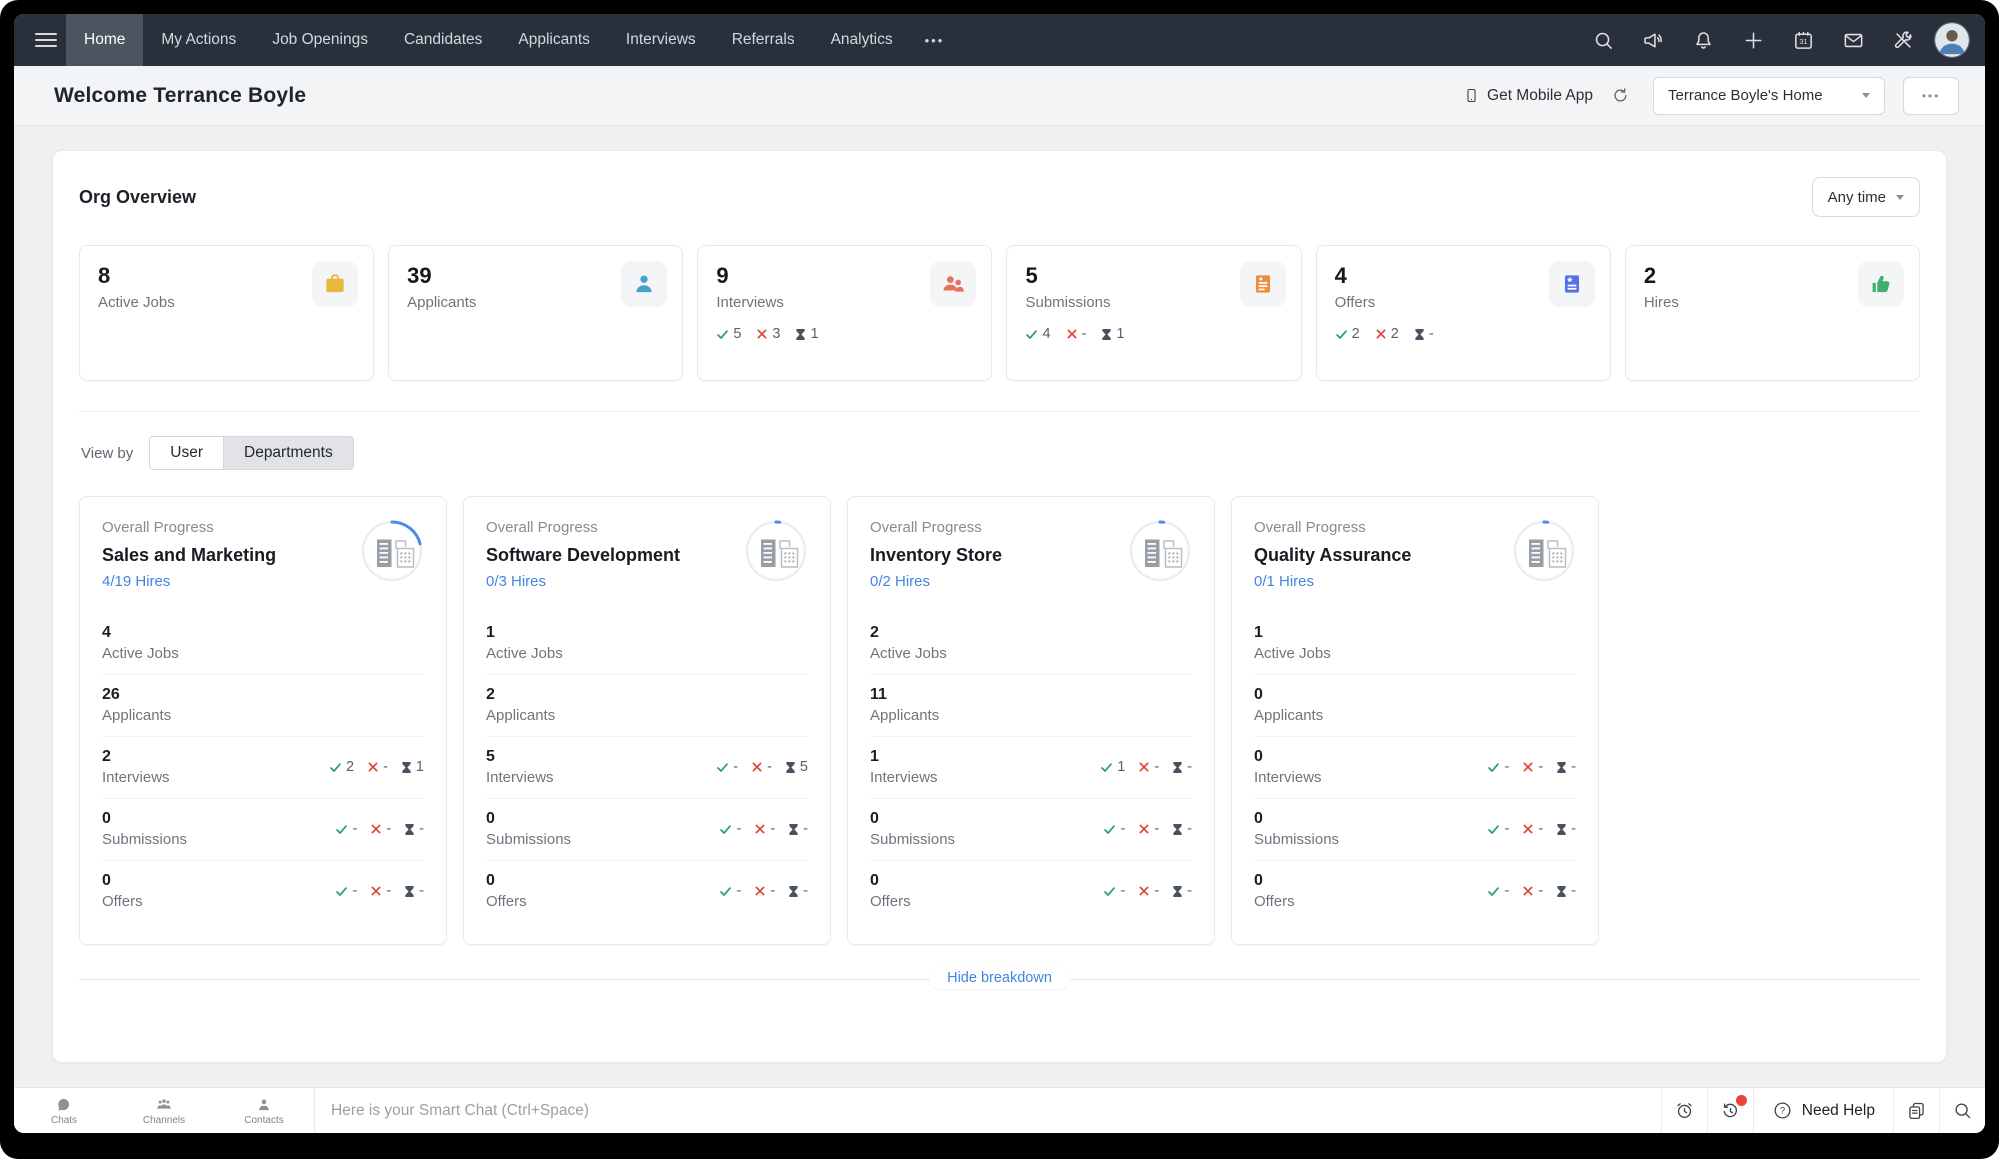  What do you see at coordinates (1772, 313) in the screenshot?
I see `stat-card-hires: 2 Hires` at bounding box center [1772, 313].